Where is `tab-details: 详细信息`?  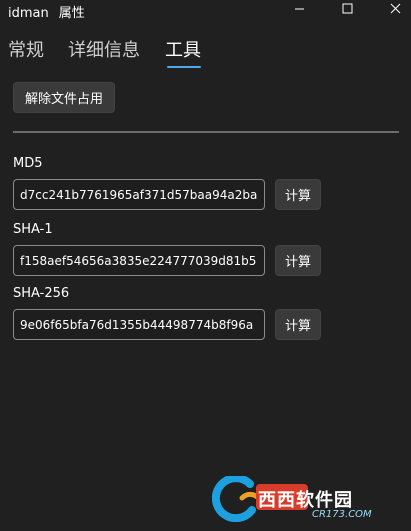 tab-details: 详细信息 is located at coordinates (104, 49).